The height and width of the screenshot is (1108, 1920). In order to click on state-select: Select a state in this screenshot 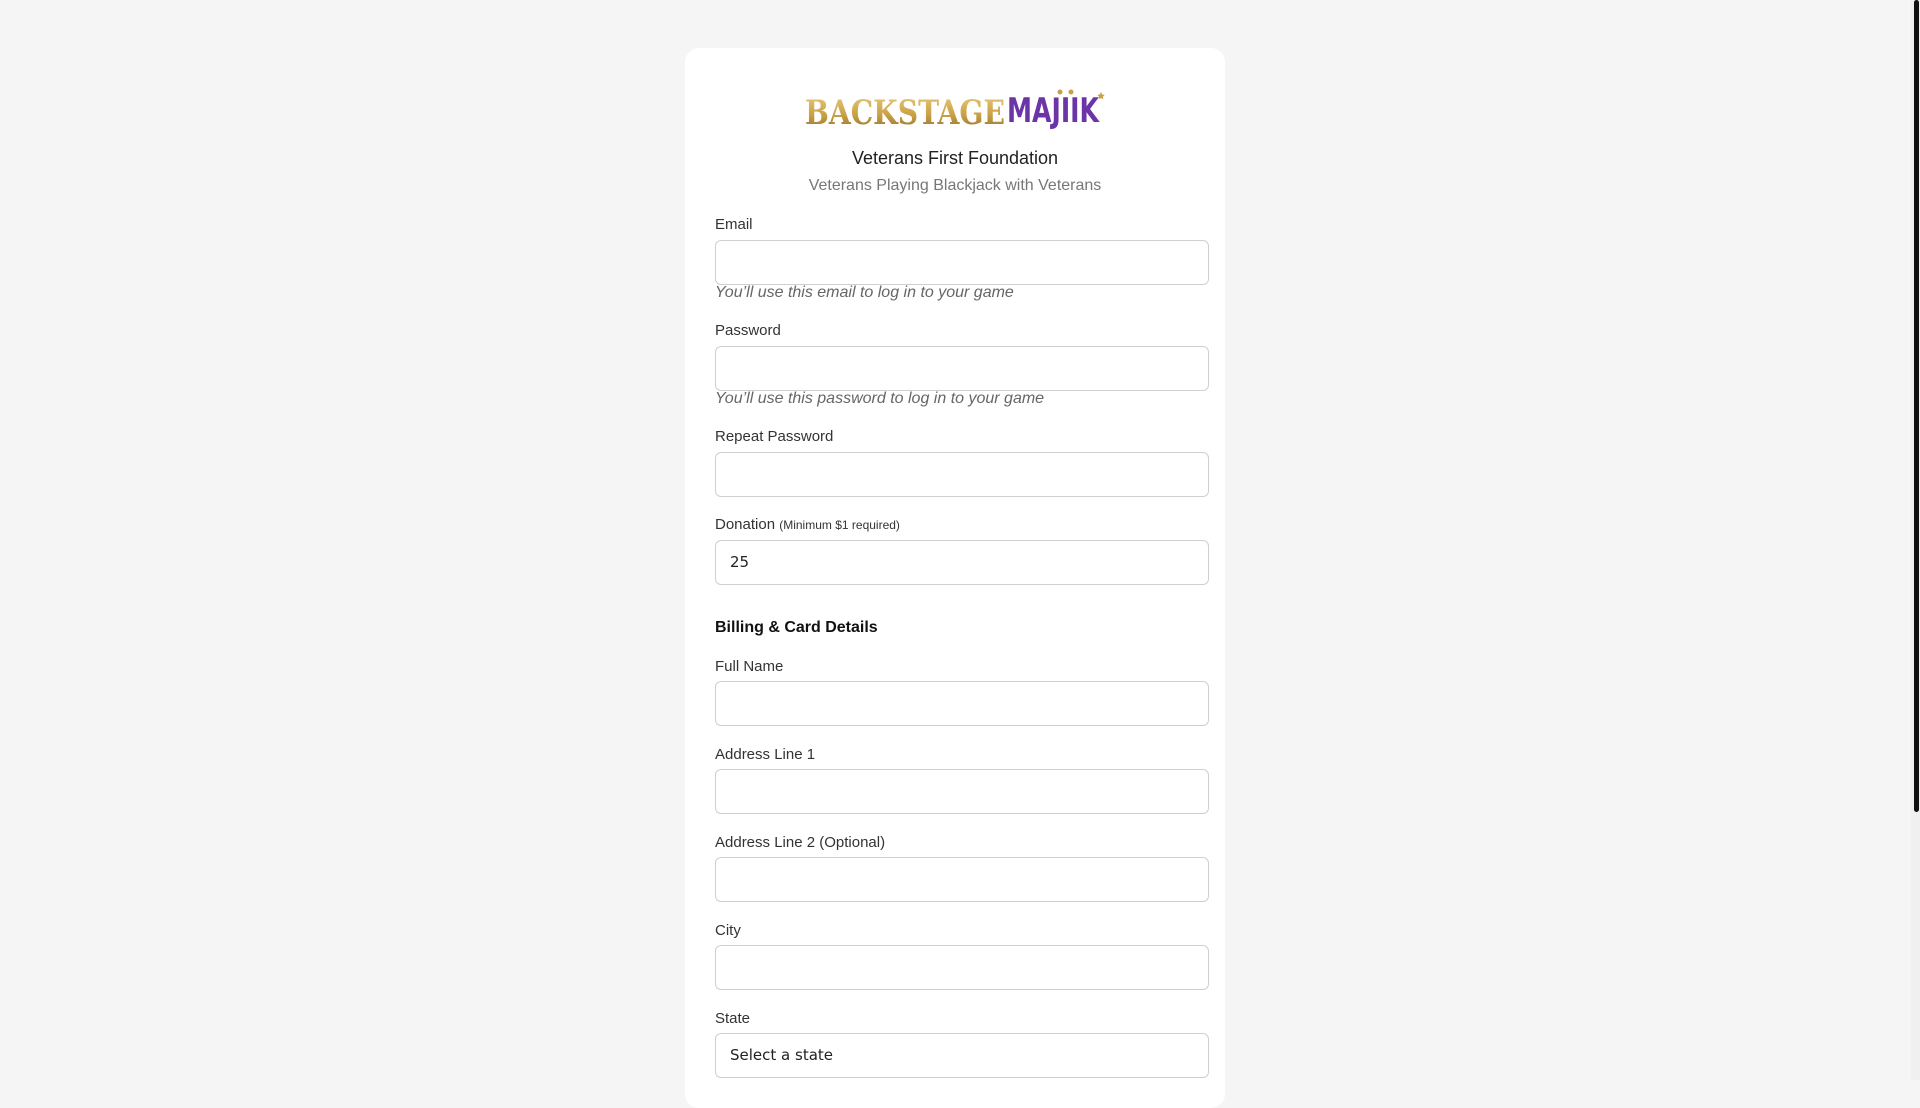, I will do `click(962, 1055)`.